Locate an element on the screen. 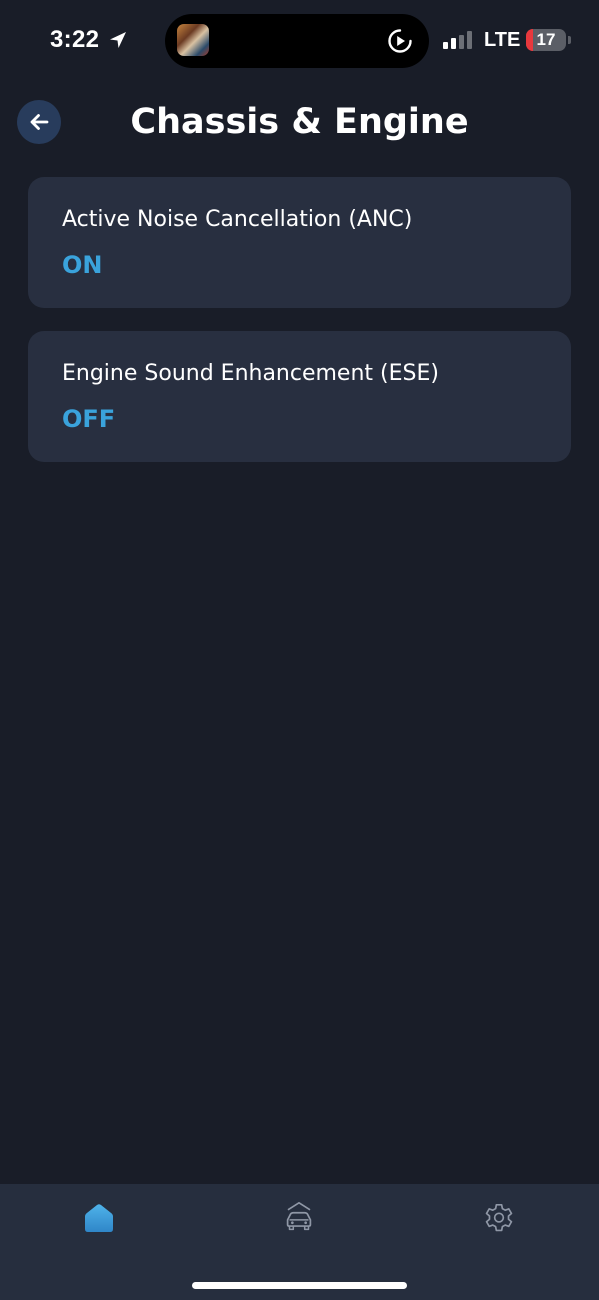 The width and height of the screenshot is (599, 1300). battery-icon: 17 is located at coordinates (546, 40).